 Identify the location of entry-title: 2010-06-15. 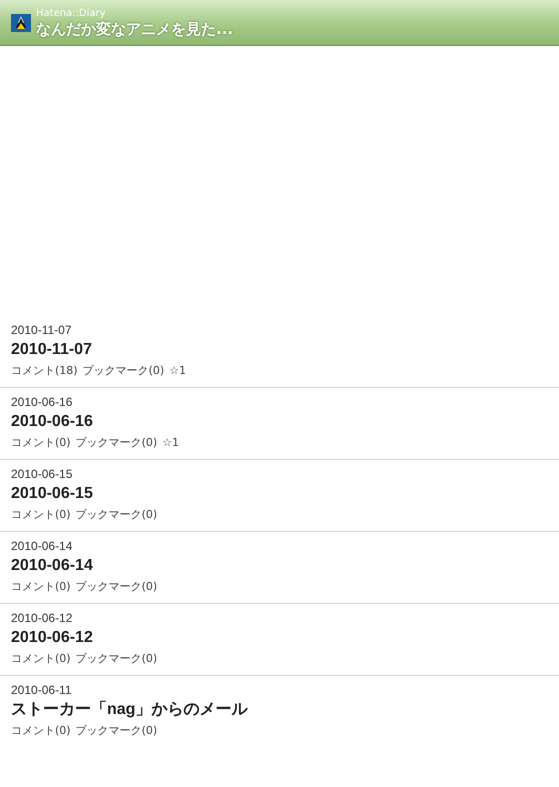
(279, 494).